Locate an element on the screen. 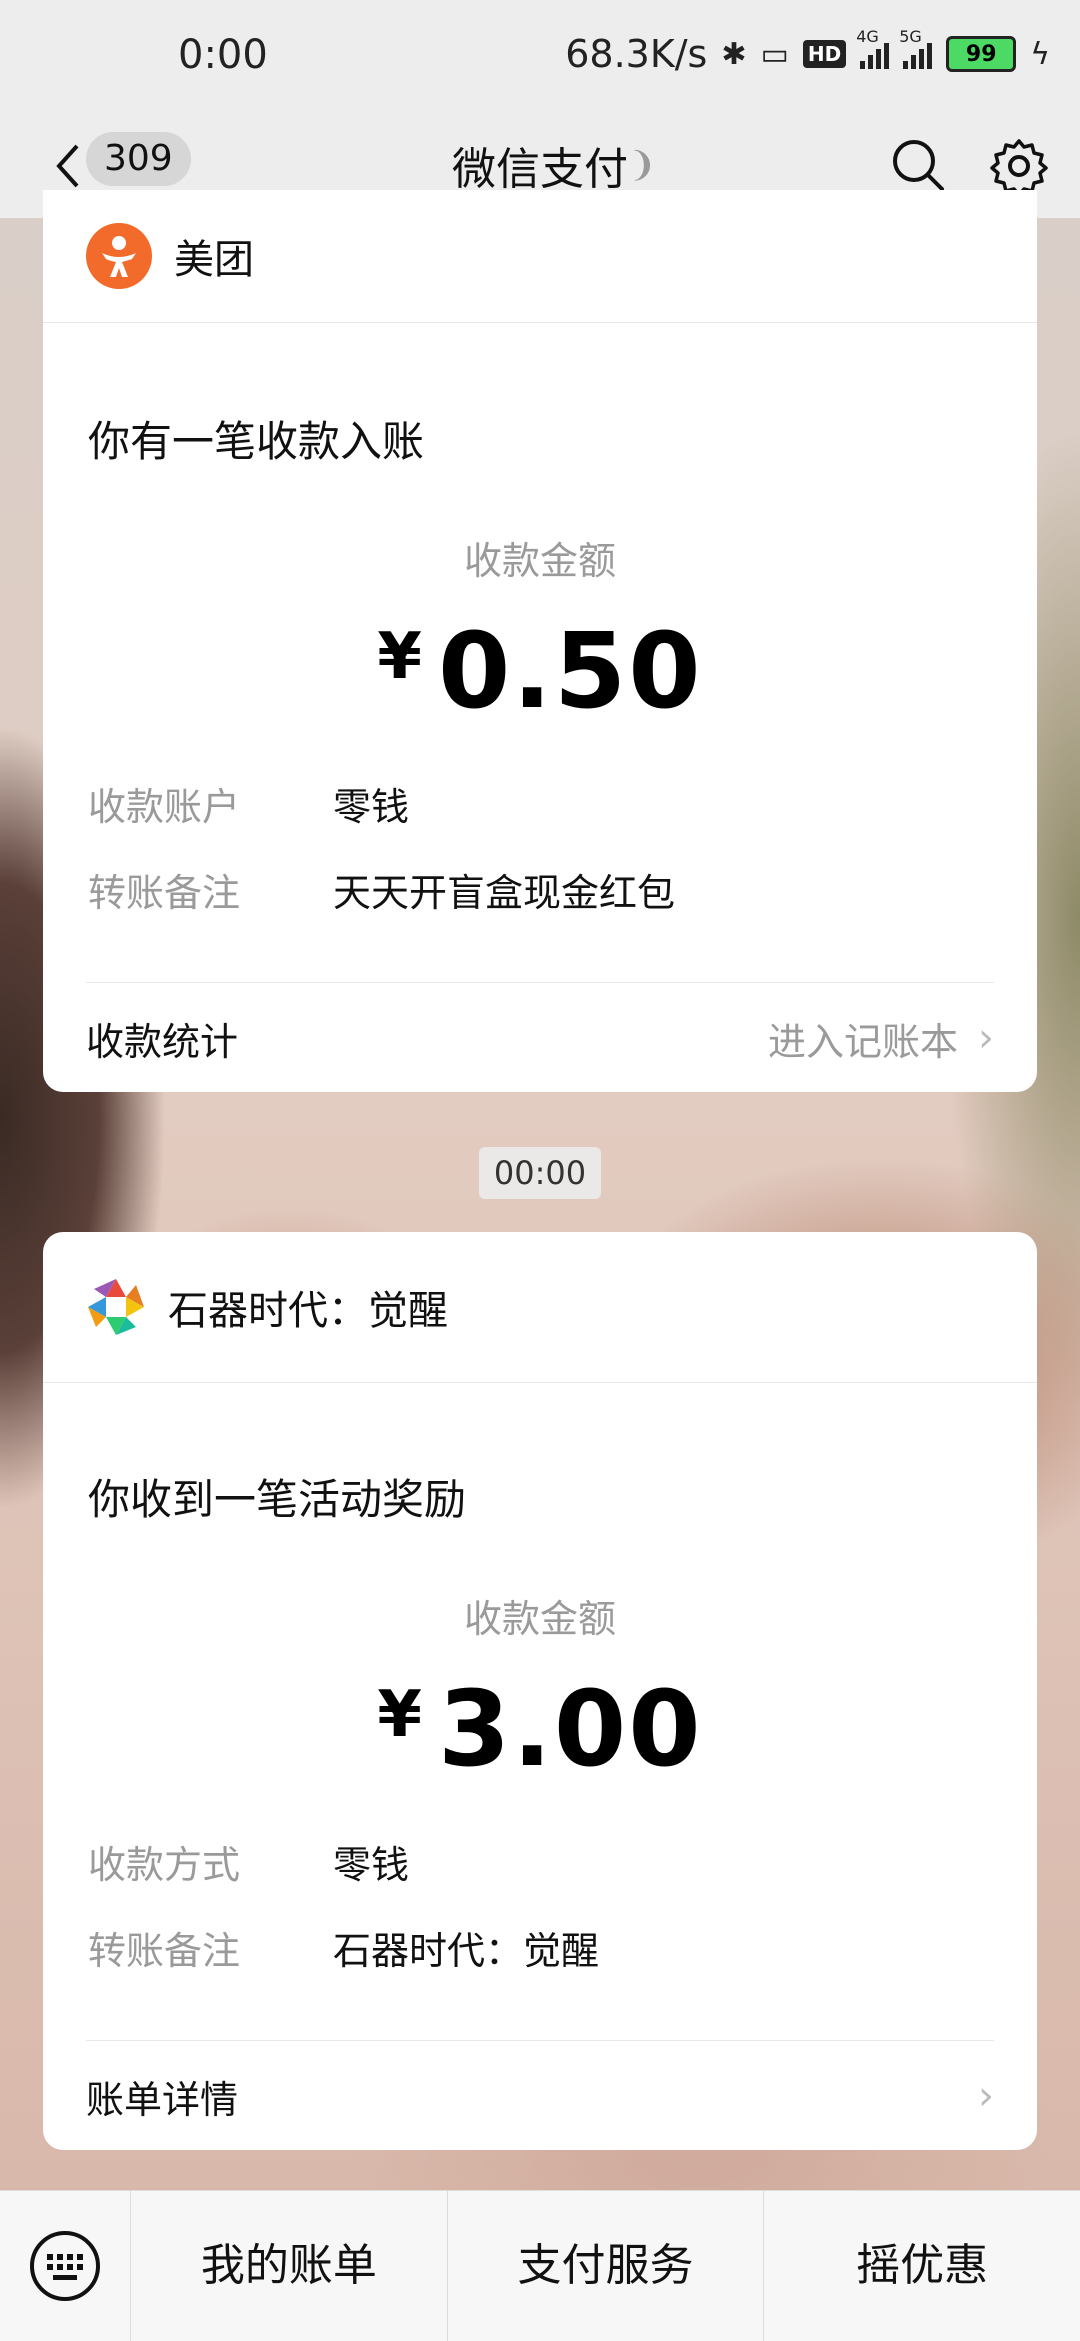 Image resolution: width=1080 pixels, height=2341 pixels. card-message: 你有一笔收款入账 is located at coordinates (256, 441).